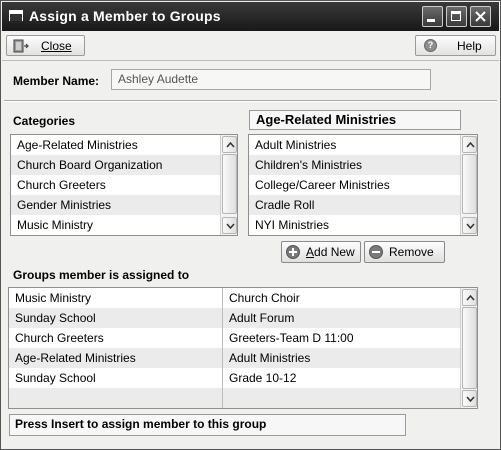 The height and width of the screenshot is (450, 501). Describe the element at coordinates (116, 165) in the screenshot. I see `list-item: Church Board Organization` at that location.